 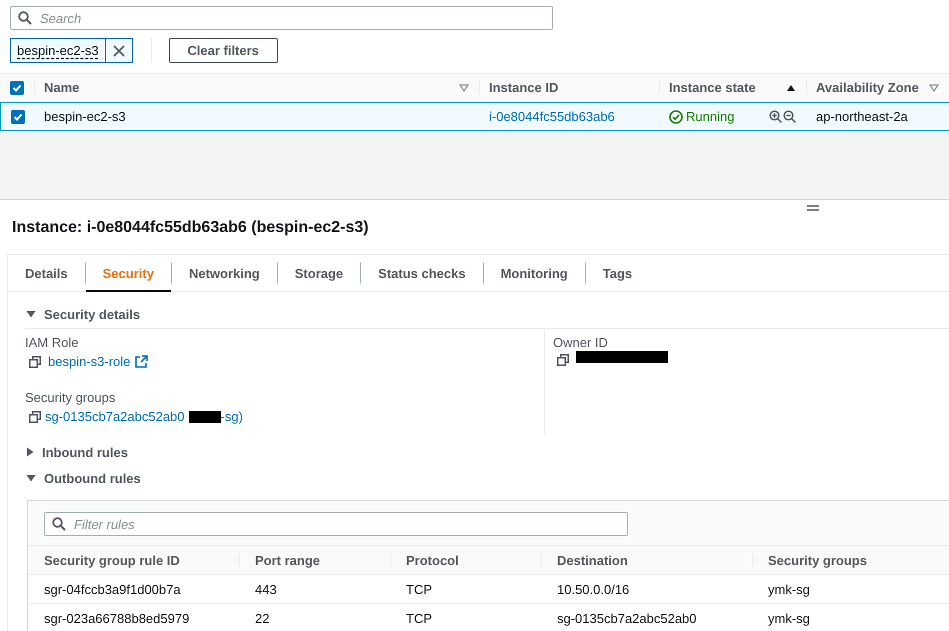 What do you see at coordinates (710, 116) in the screenshot?
I see `status-text: Running` at bounding box center [710, 116].